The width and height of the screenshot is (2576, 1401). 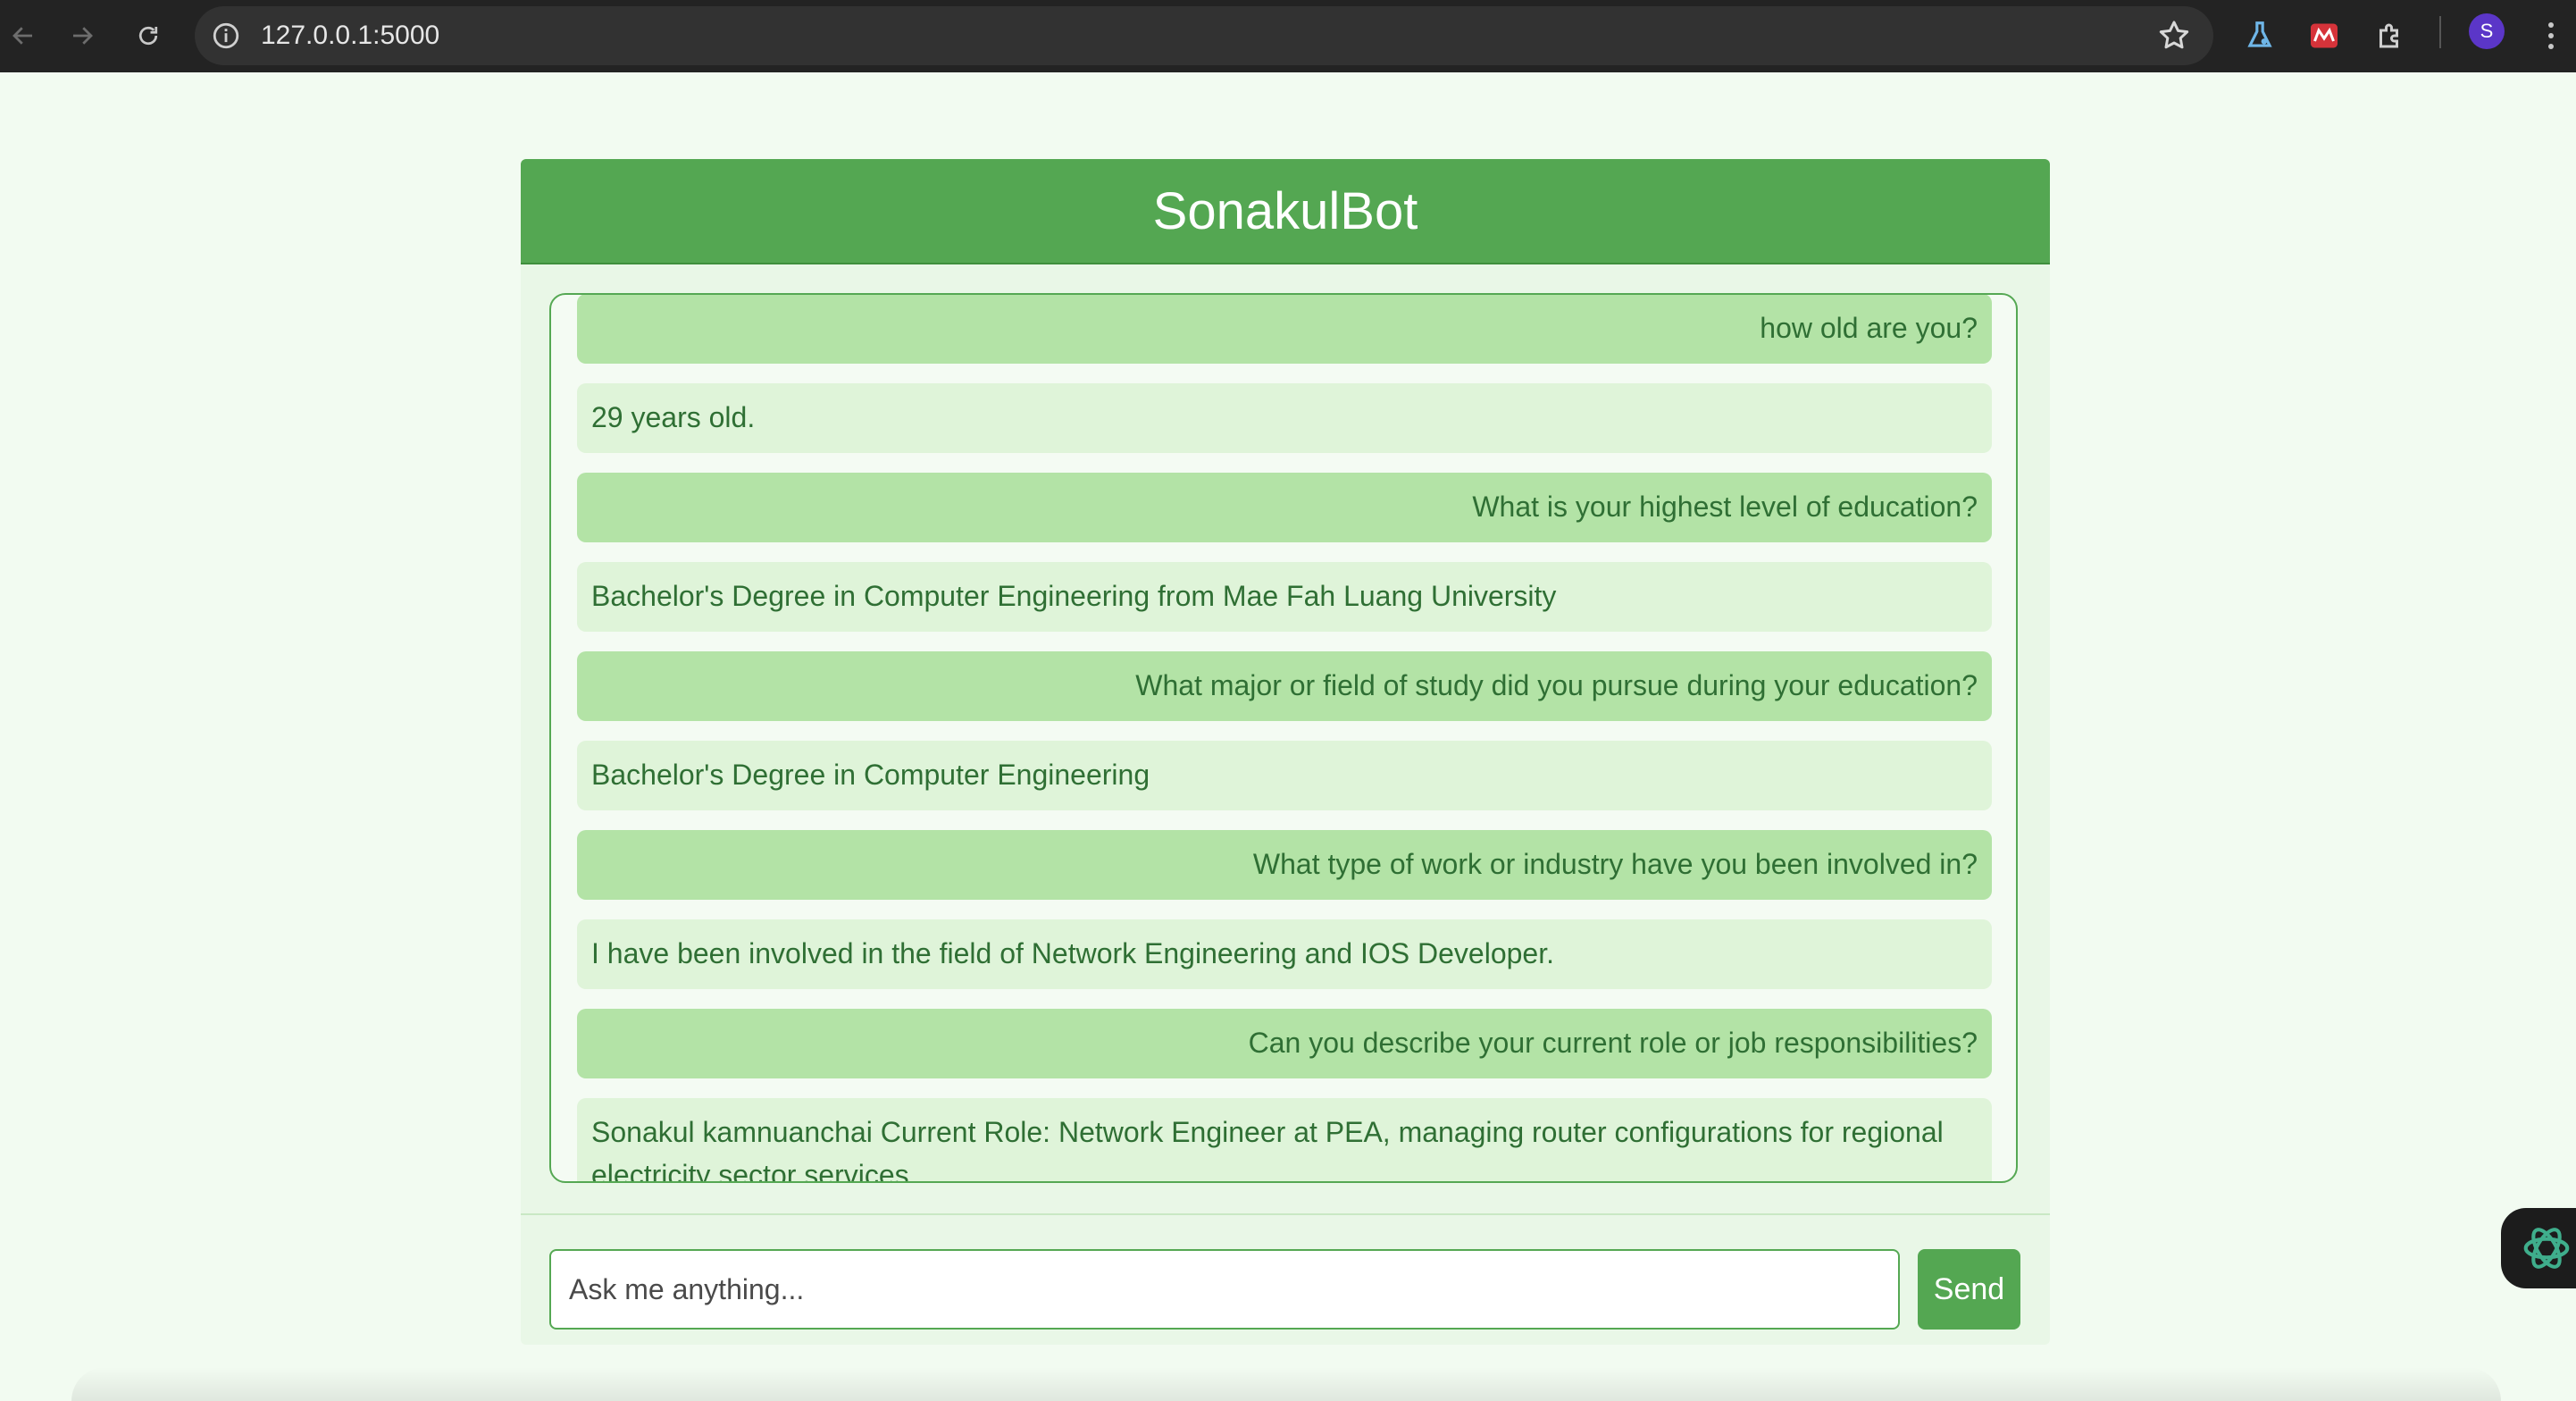 What do you see at coordinates (2440, 32) in the screenshot?
I see `toolbar-separator` at bounding box center [2440, 32].